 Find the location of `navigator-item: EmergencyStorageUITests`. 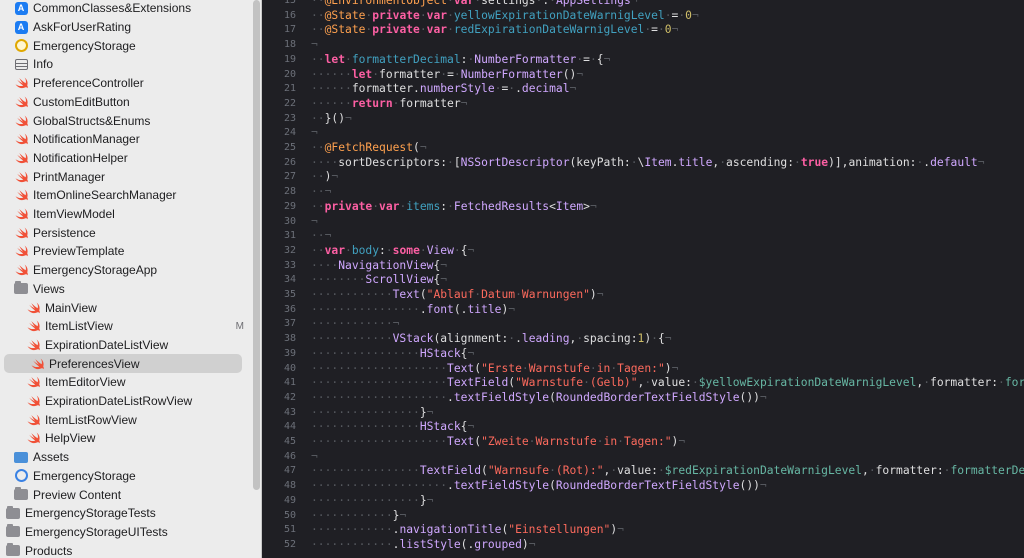

navigator-item: EmergencyStorageUITests is located at coordinates (125, 532).